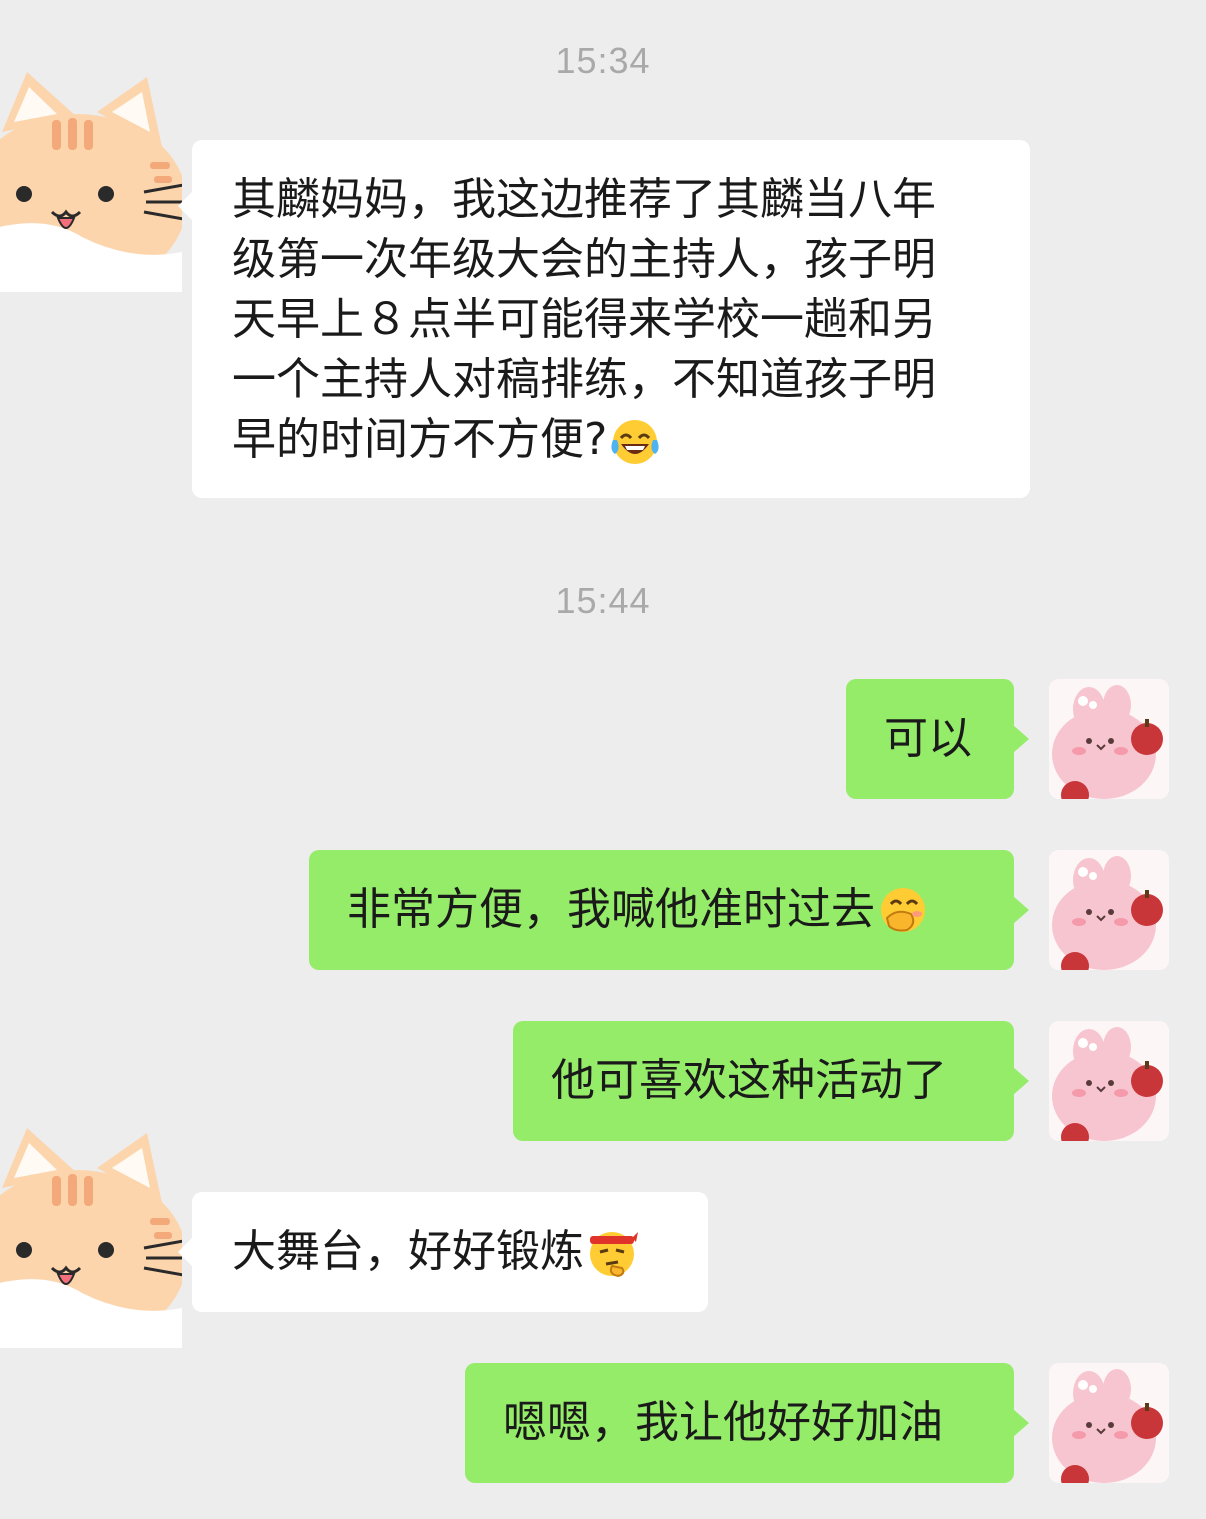 The image size is (1206, 1519). What do you see at coordinates (603, 600) in the screenshot?
I see `timestamp: 15:44` at bounding box center [603, 600].